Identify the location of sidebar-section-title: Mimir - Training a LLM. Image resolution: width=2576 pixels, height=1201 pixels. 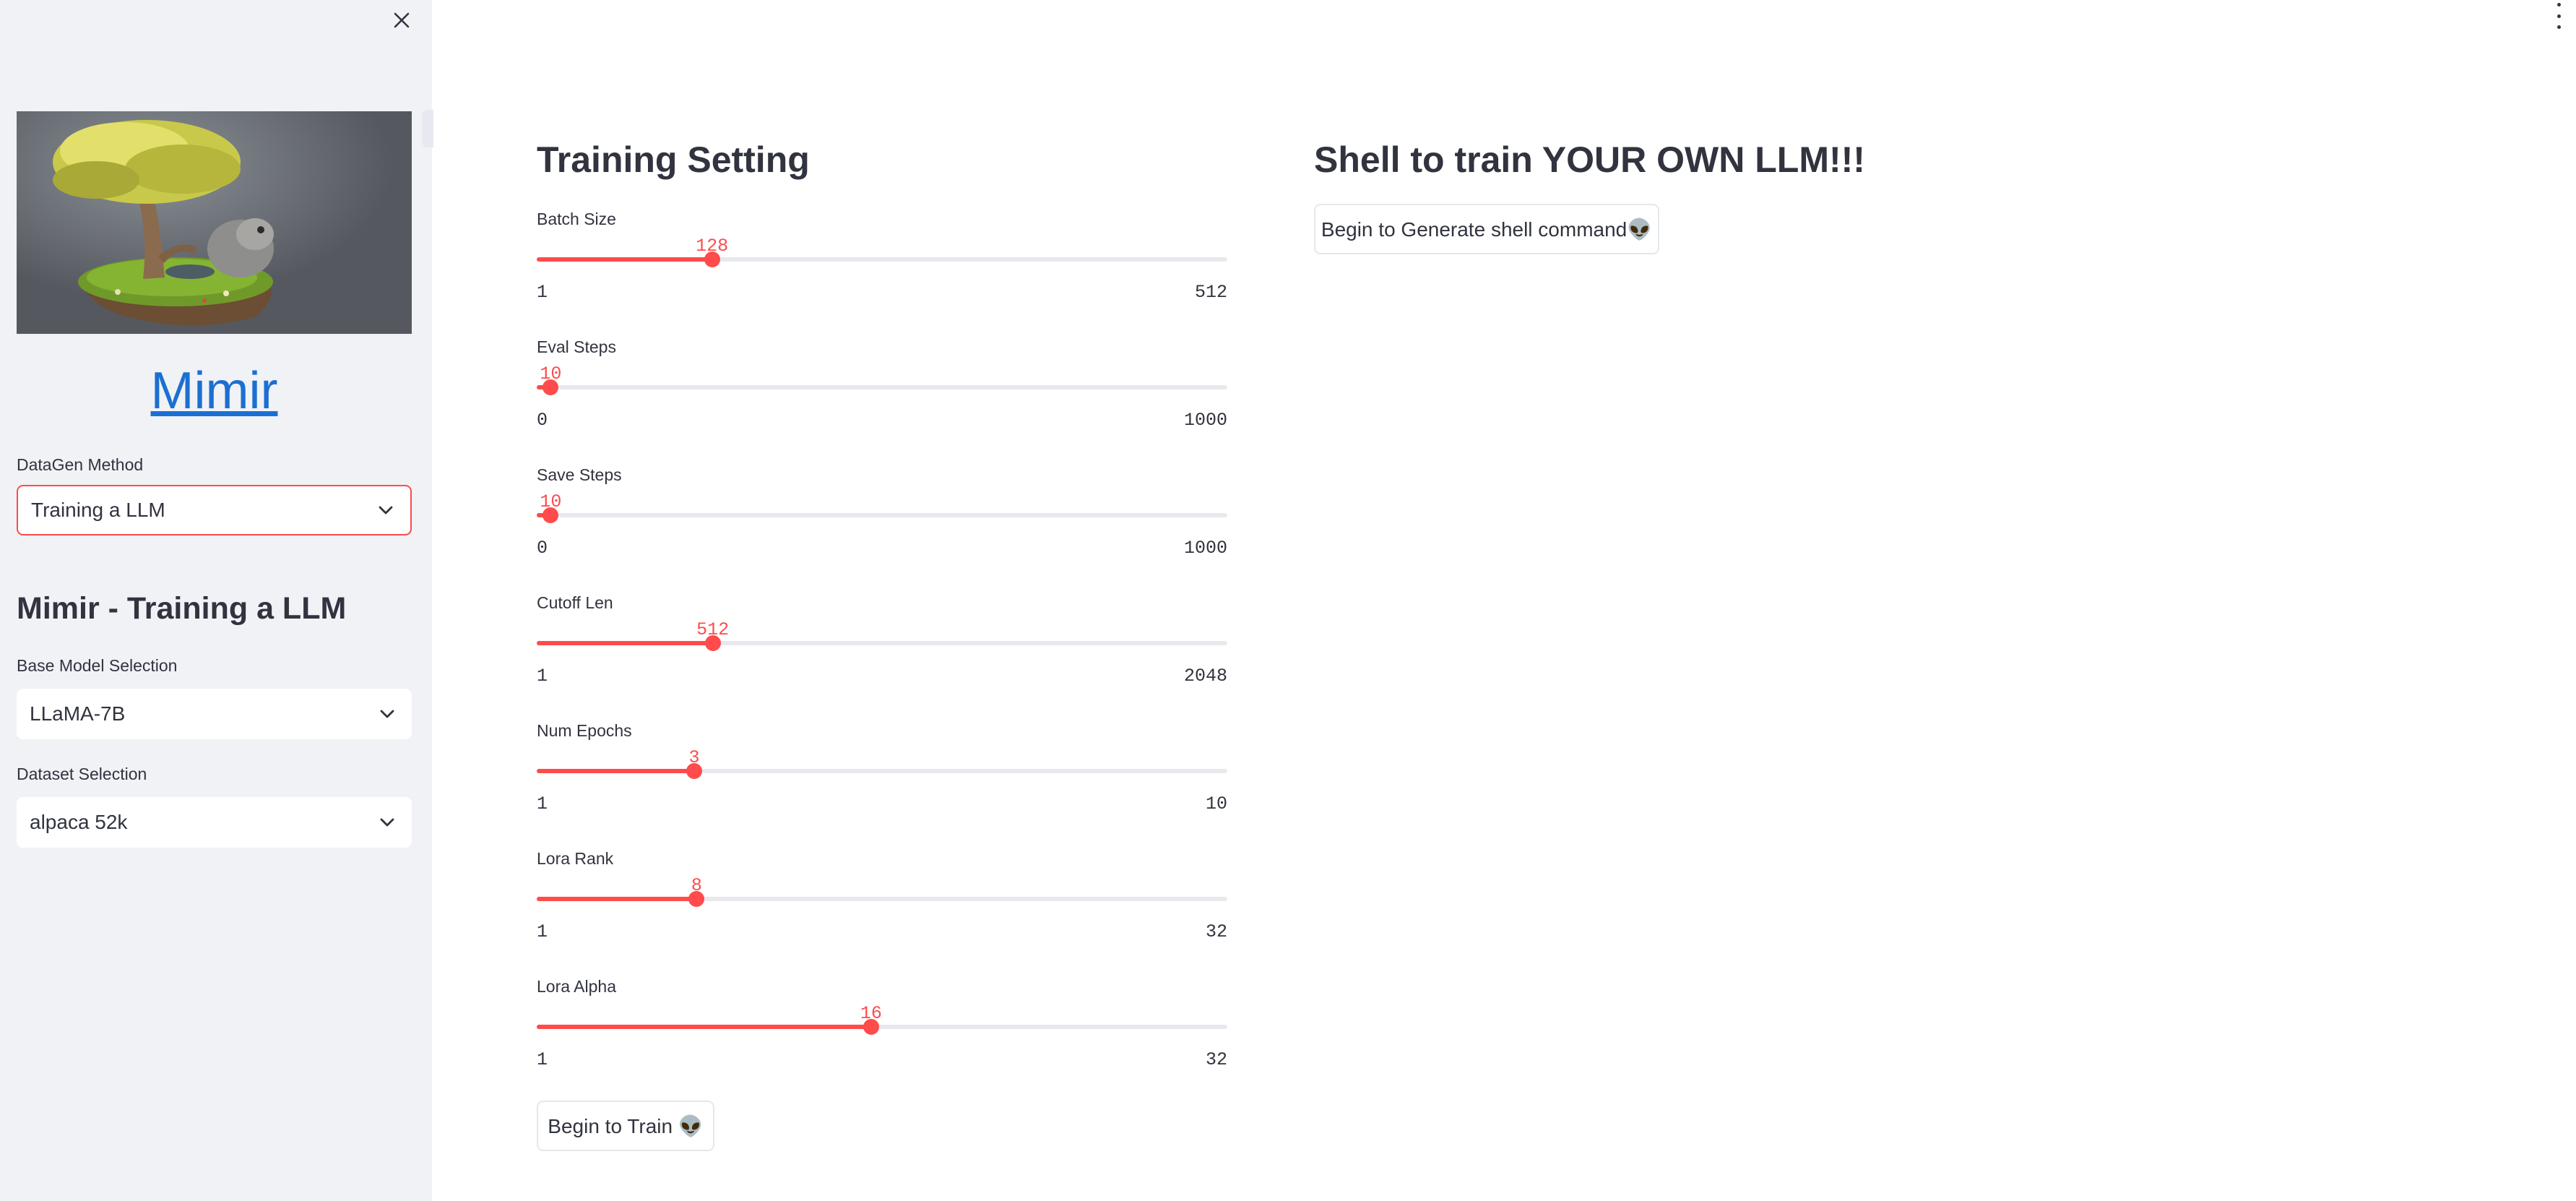
(182, 608).